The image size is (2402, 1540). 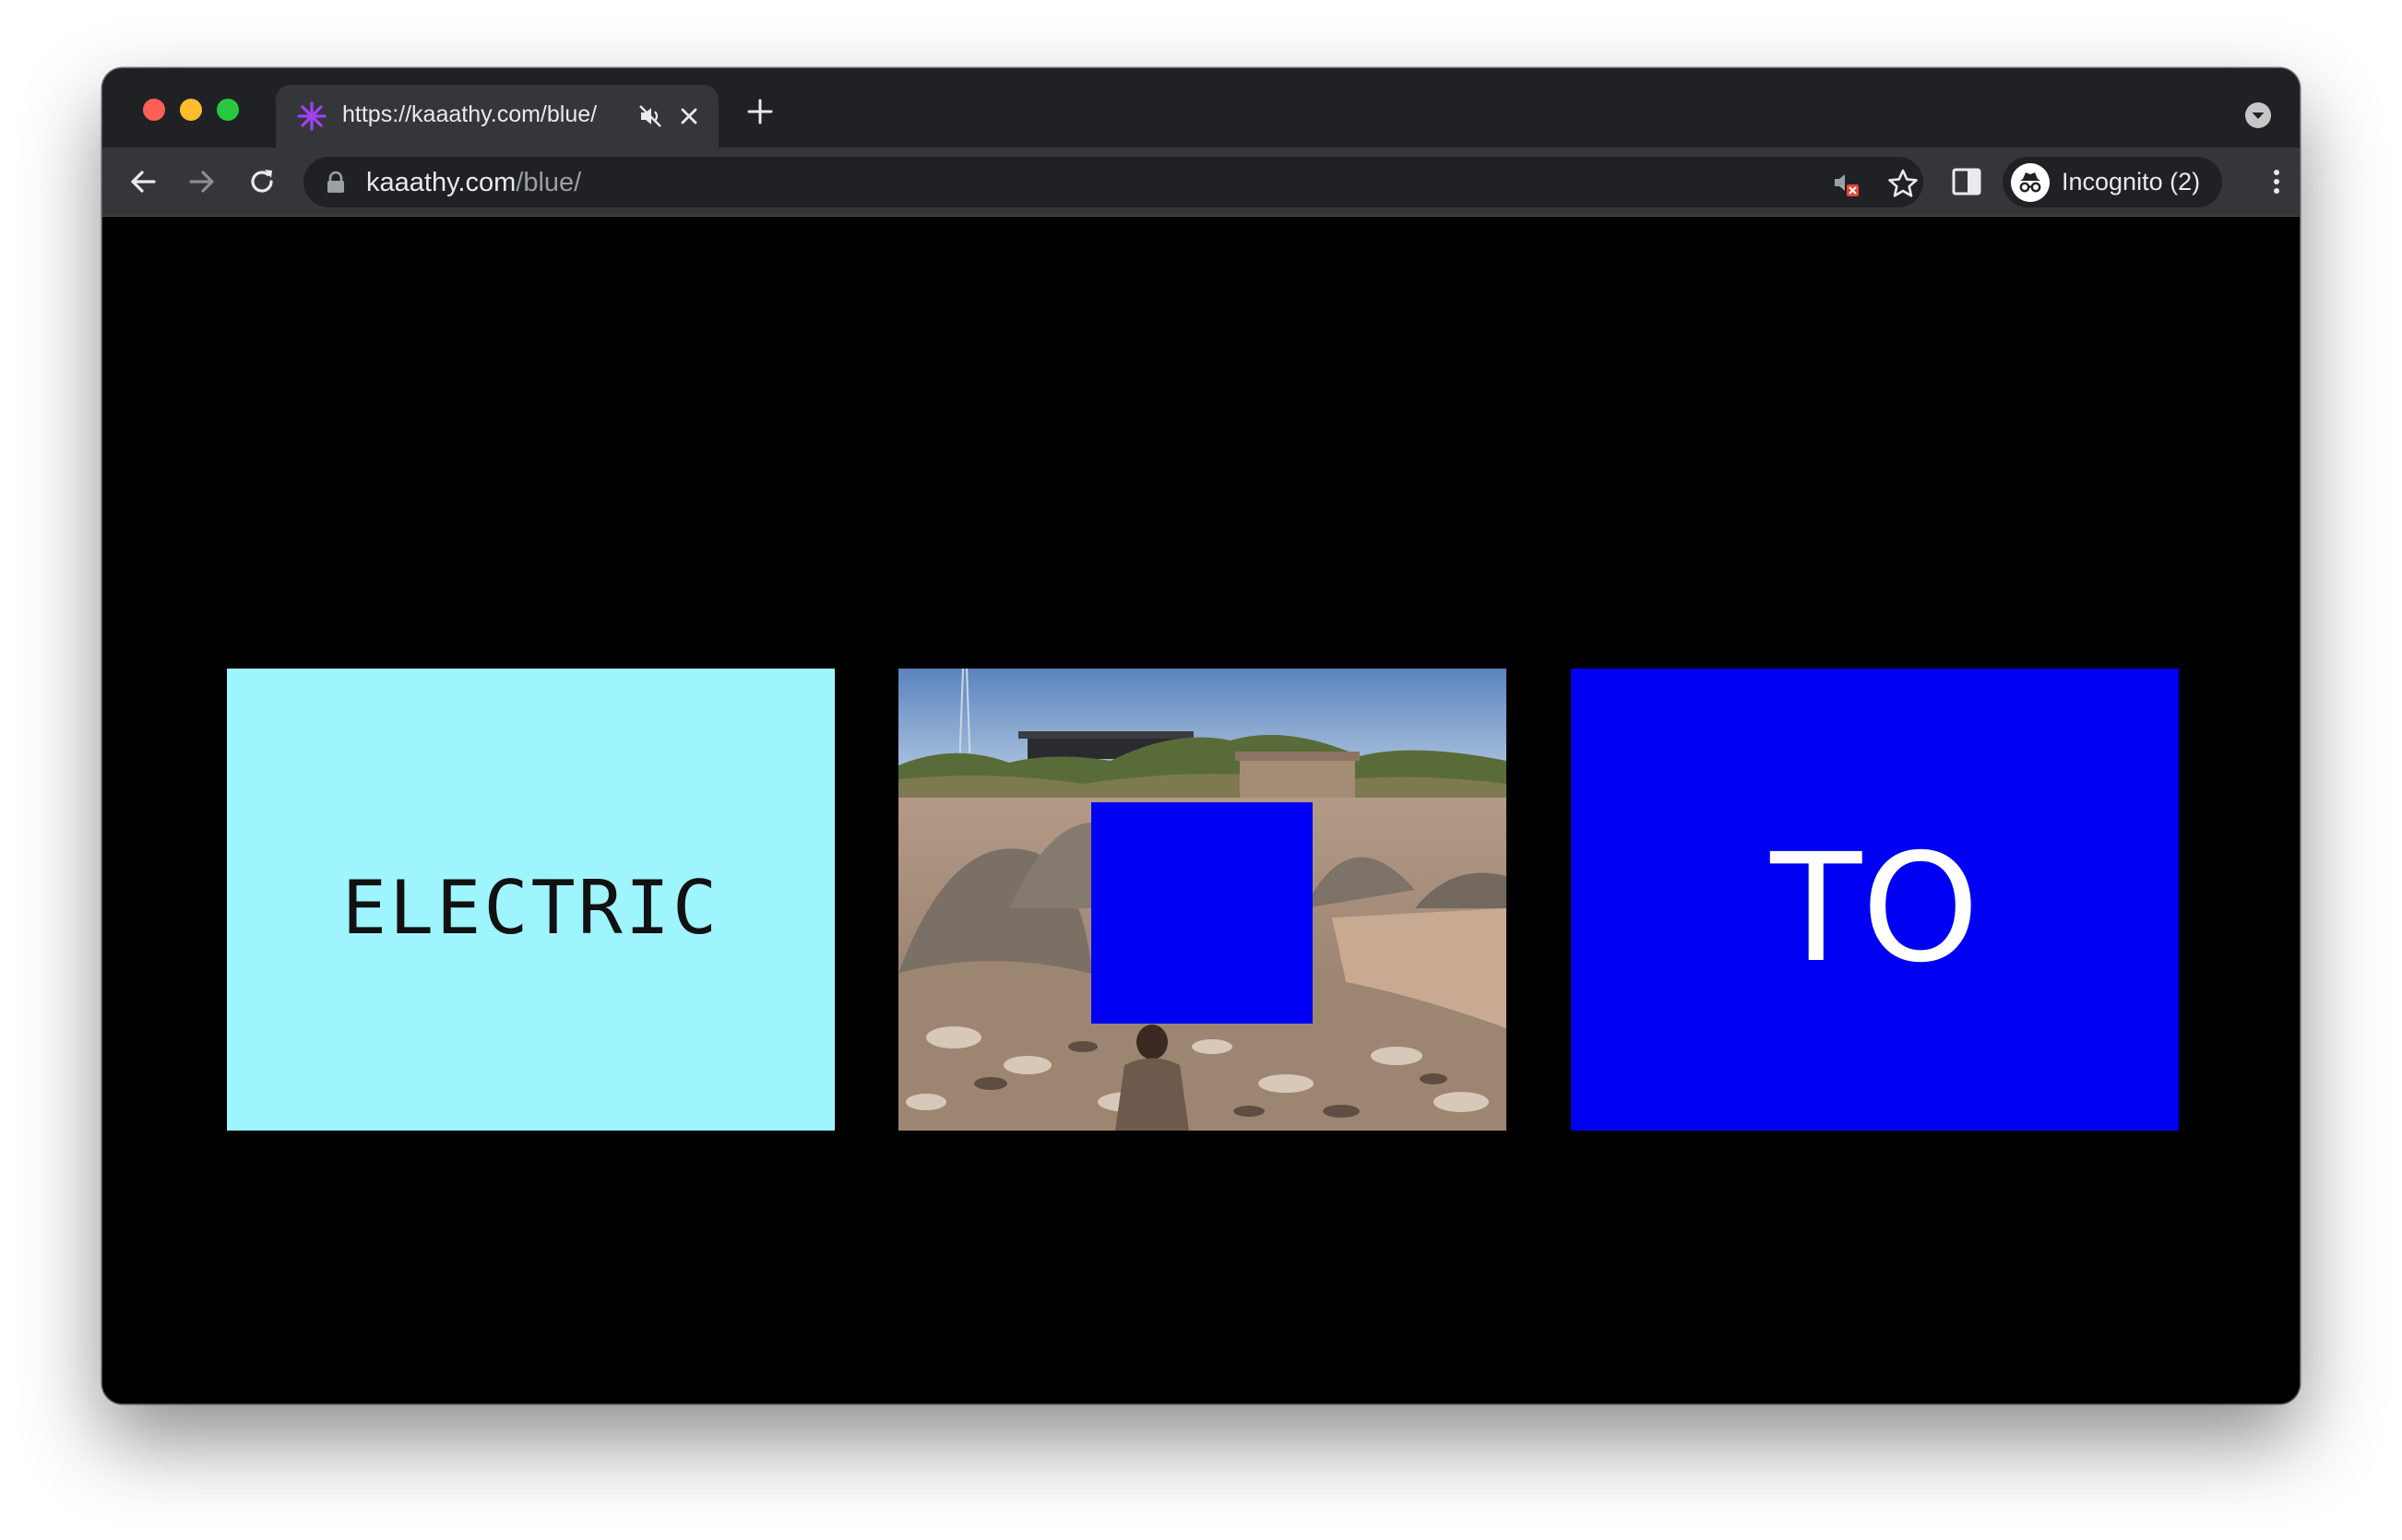 What do you see at coordinates (1845, 184) in the screenshot?
I see `media-blocked-icon` at bounding box center [1845, 184].